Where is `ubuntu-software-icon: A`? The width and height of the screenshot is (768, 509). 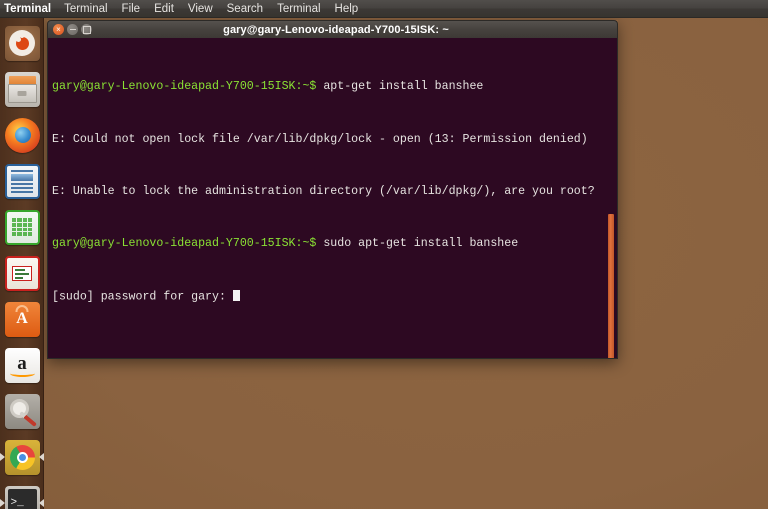 ubuntu-software-icon: A is located at coordinates (22, 319).